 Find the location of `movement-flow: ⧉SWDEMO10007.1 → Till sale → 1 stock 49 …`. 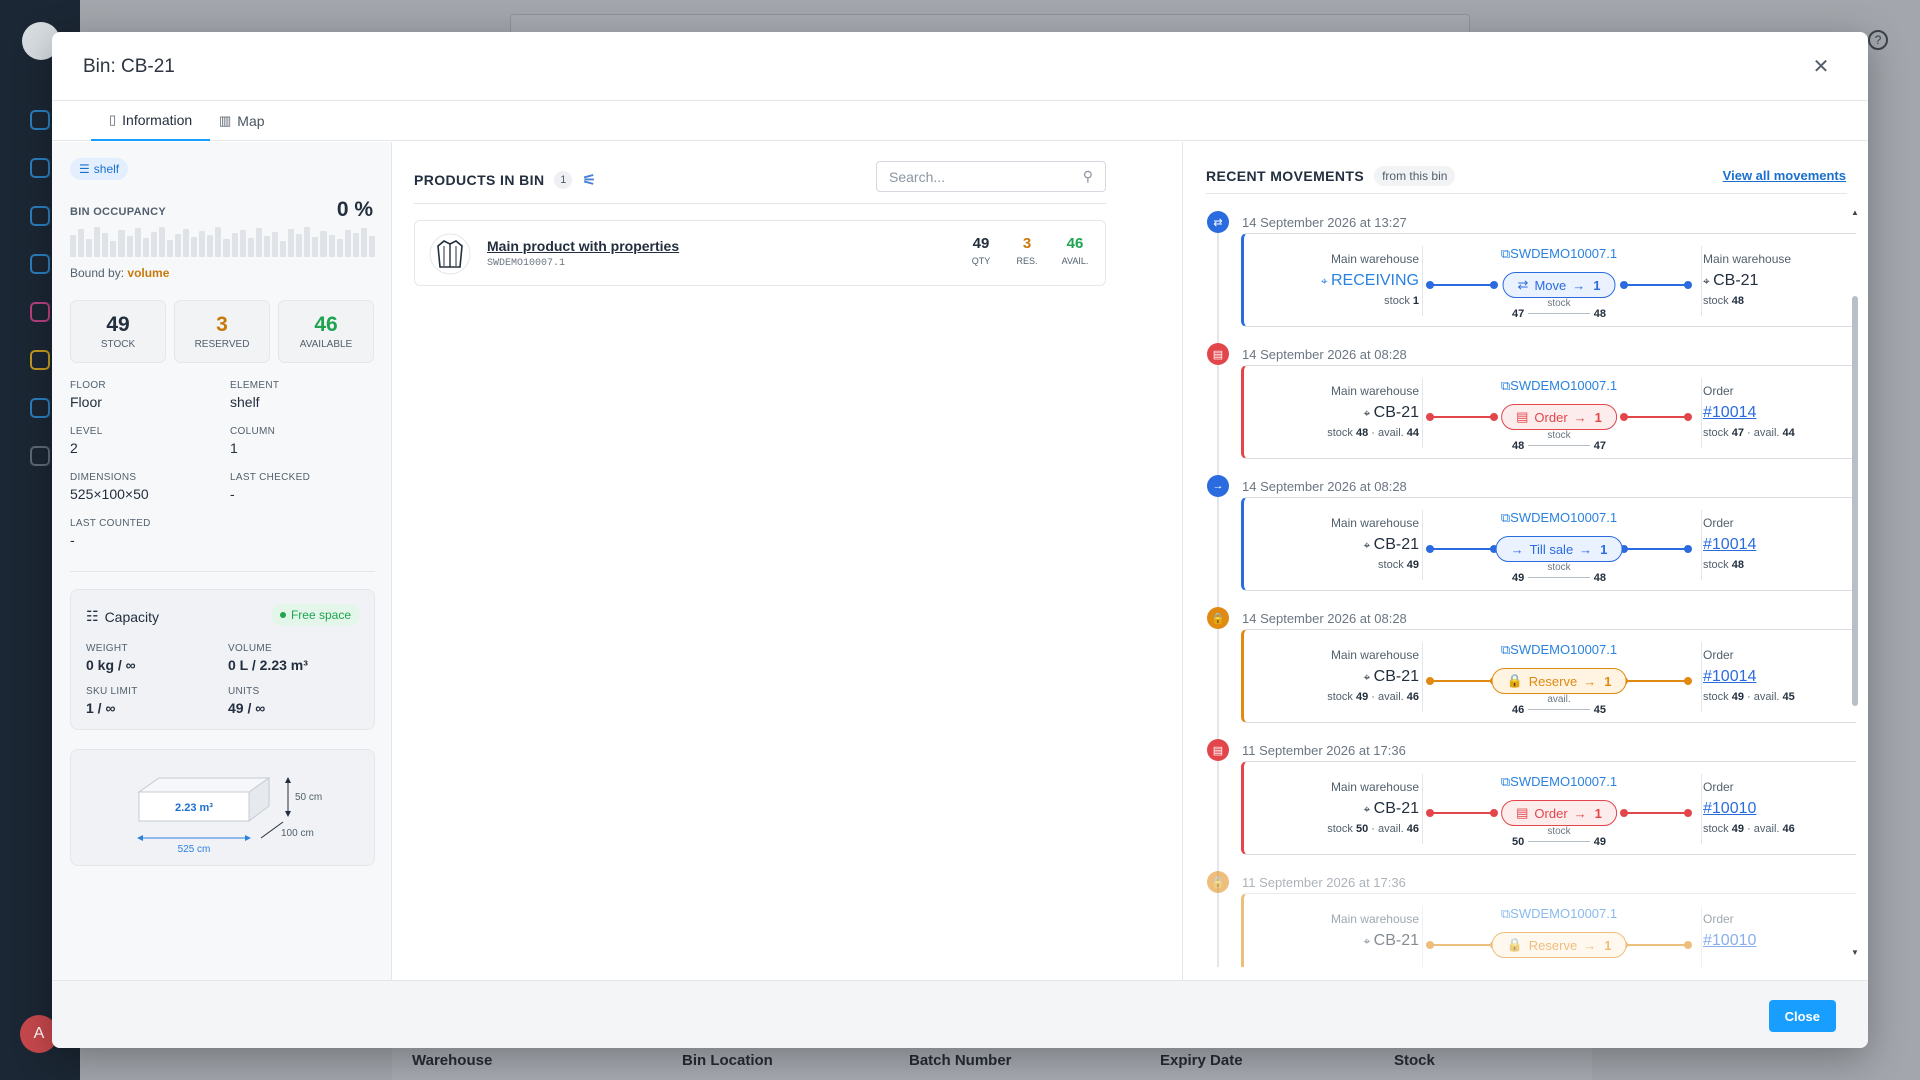

movement-flow: ⧉SWDEMO10007.1 → Till sale → 1 stock 49 … is located at coordinates (1559, 546).